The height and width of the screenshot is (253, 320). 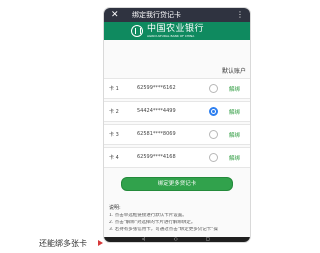 I want to click on card-row: 卡 3 62581****8069 解绑, so click(x=177, y=134).